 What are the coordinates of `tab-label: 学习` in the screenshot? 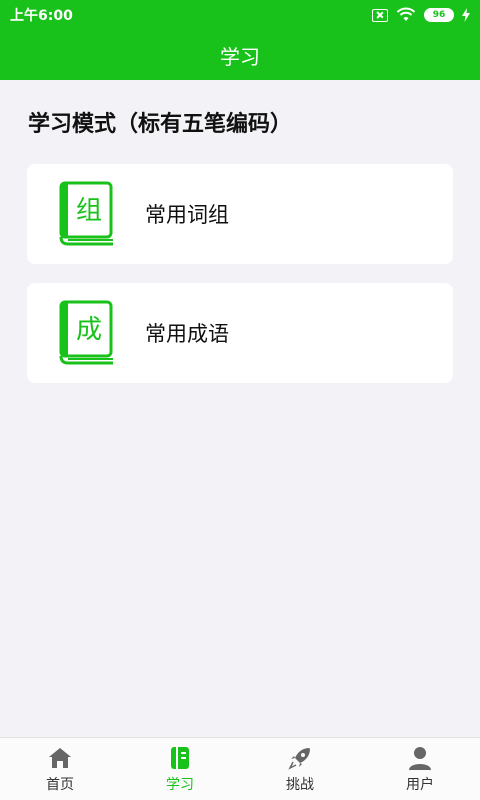 It's located at (180, 785).